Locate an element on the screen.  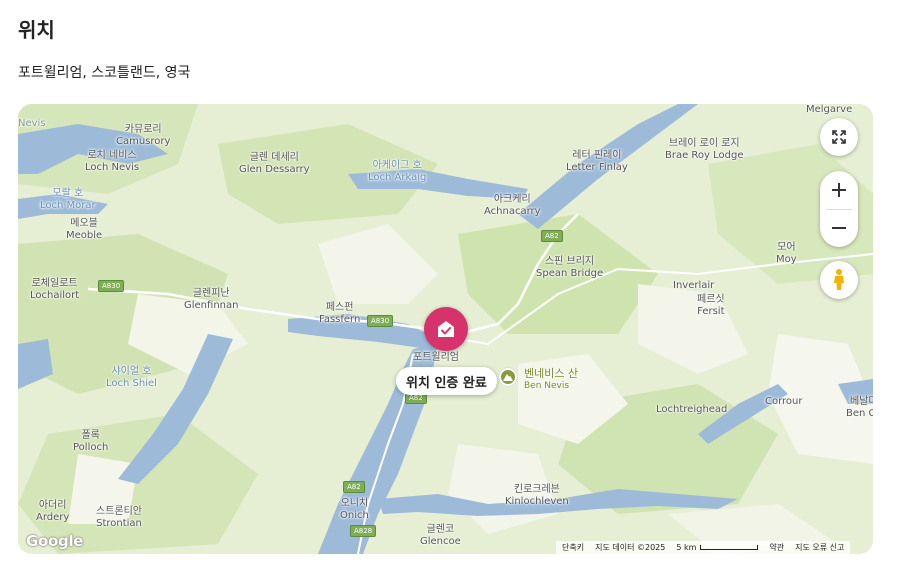
minus-icon is located at coordinates (839, 228).